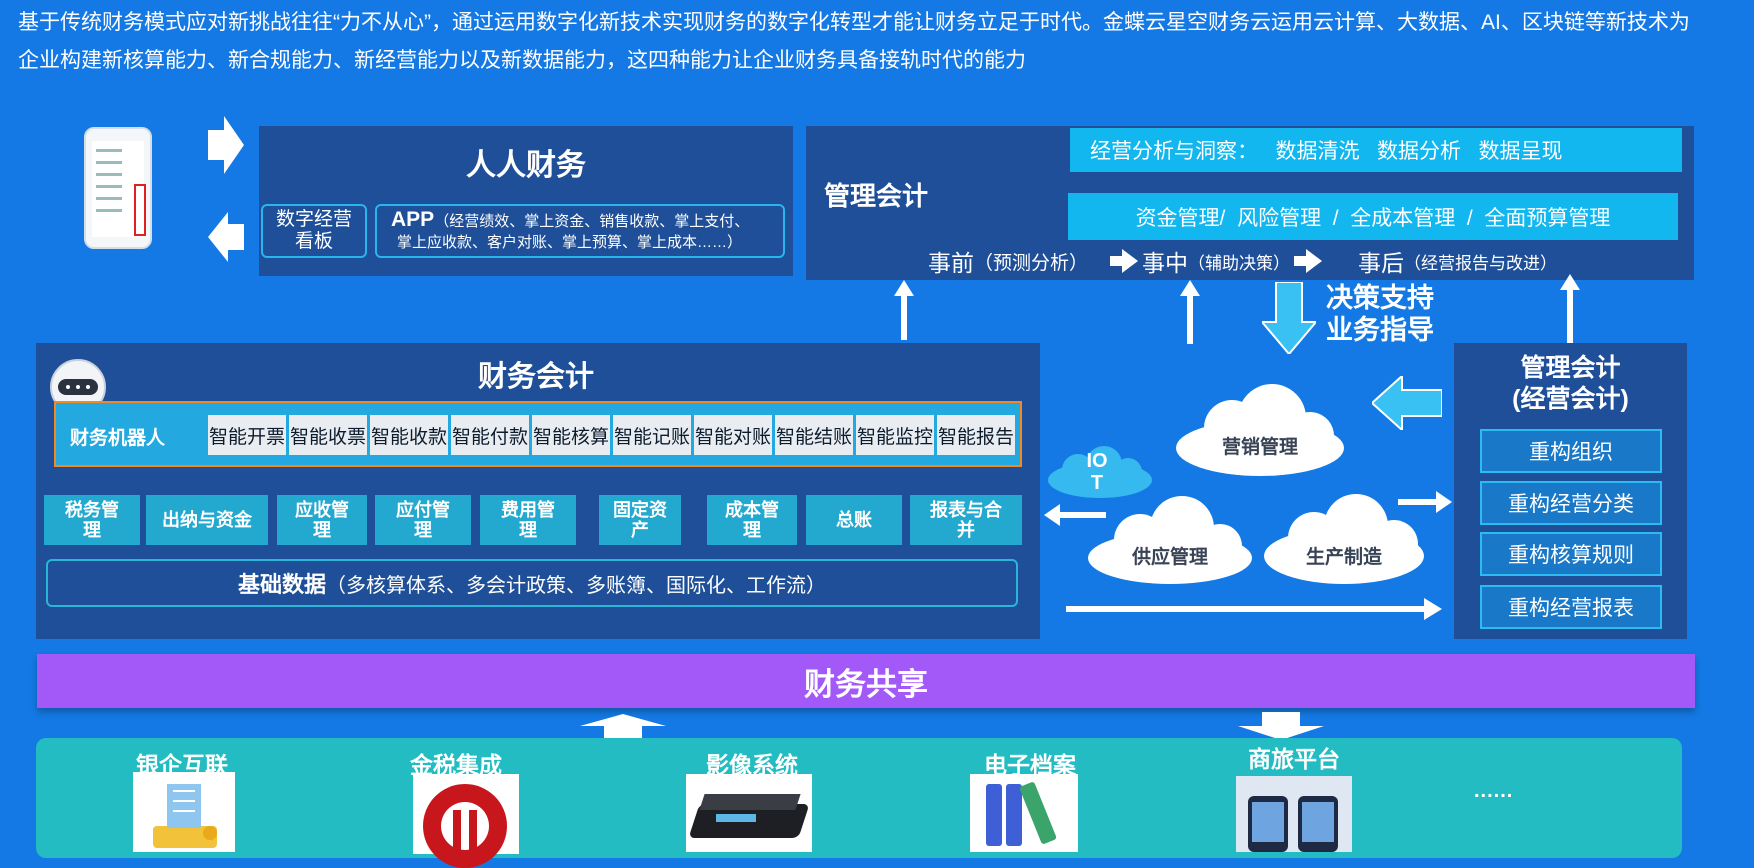  I want to click on mgmt-ops-item: 重构经营报表, so click(1571, 607).